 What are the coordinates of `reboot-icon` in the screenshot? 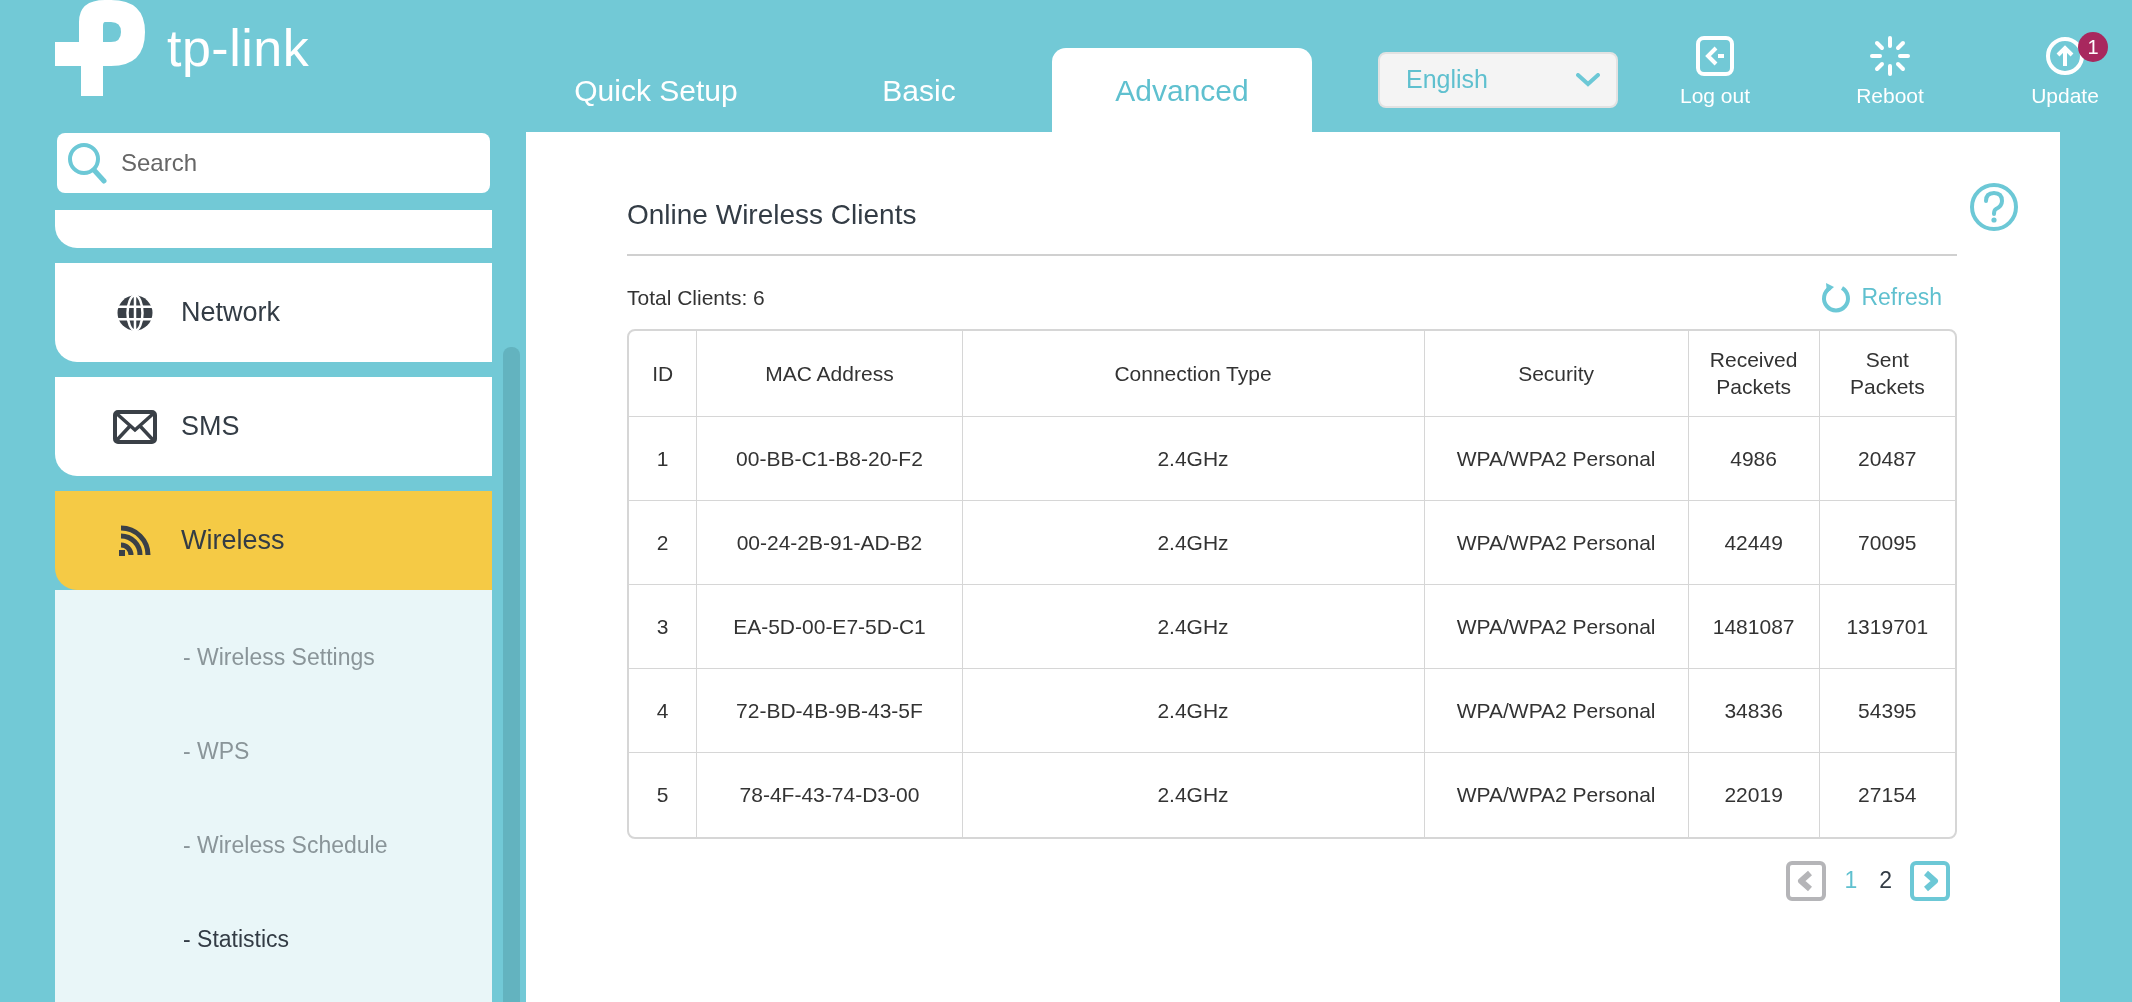 It's located at (1890, 56).